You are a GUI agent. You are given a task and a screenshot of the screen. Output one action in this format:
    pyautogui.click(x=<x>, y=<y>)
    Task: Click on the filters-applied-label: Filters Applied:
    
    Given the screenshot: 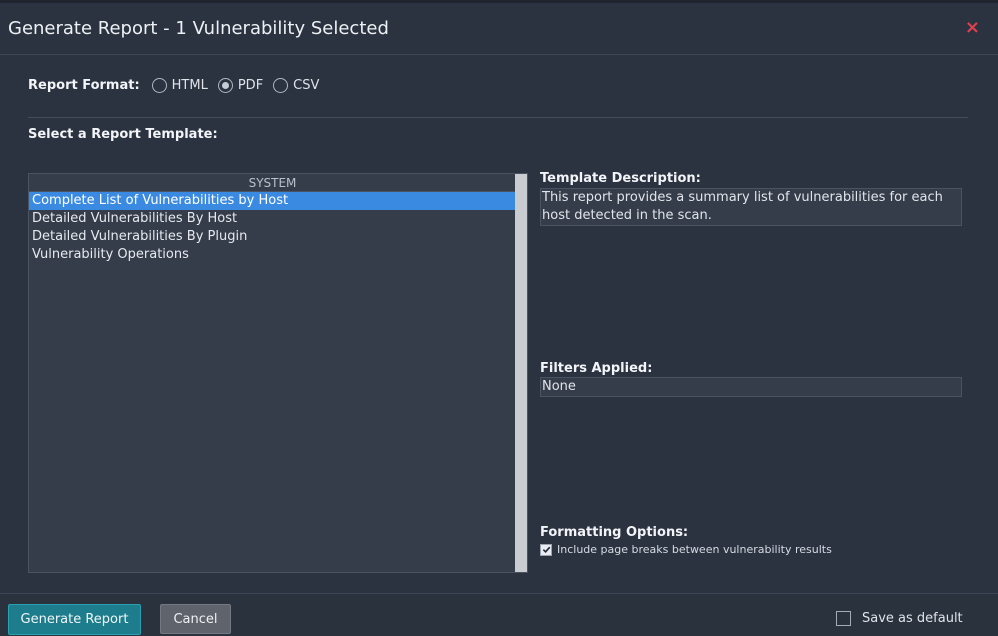 What is the action you would take?
    pyautogui.click(x=596, y=368)
    